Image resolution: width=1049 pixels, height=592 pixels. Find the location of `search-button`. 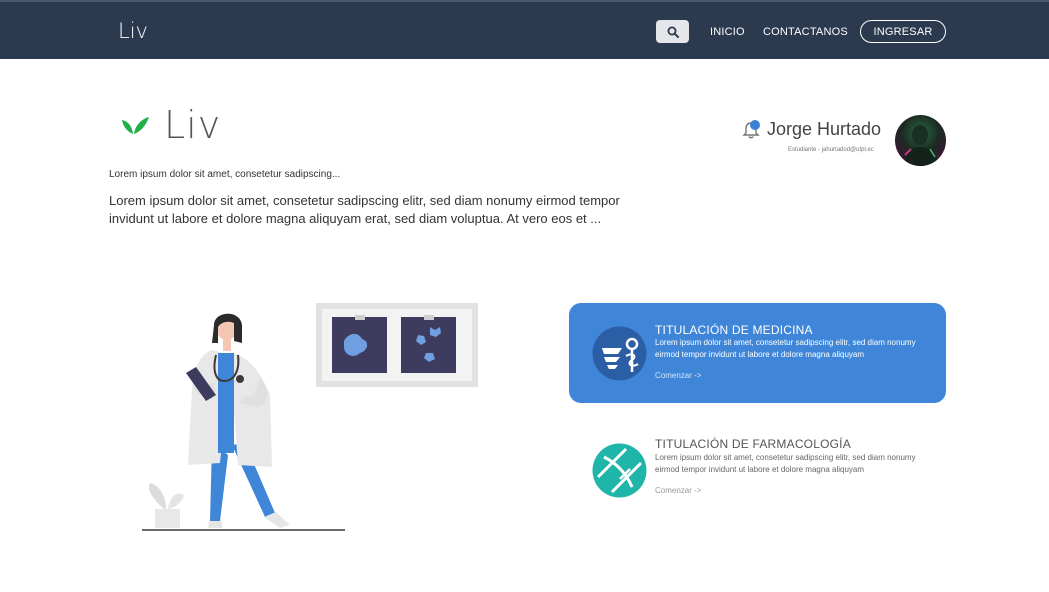

search-button is located at coordinates (672, 31).